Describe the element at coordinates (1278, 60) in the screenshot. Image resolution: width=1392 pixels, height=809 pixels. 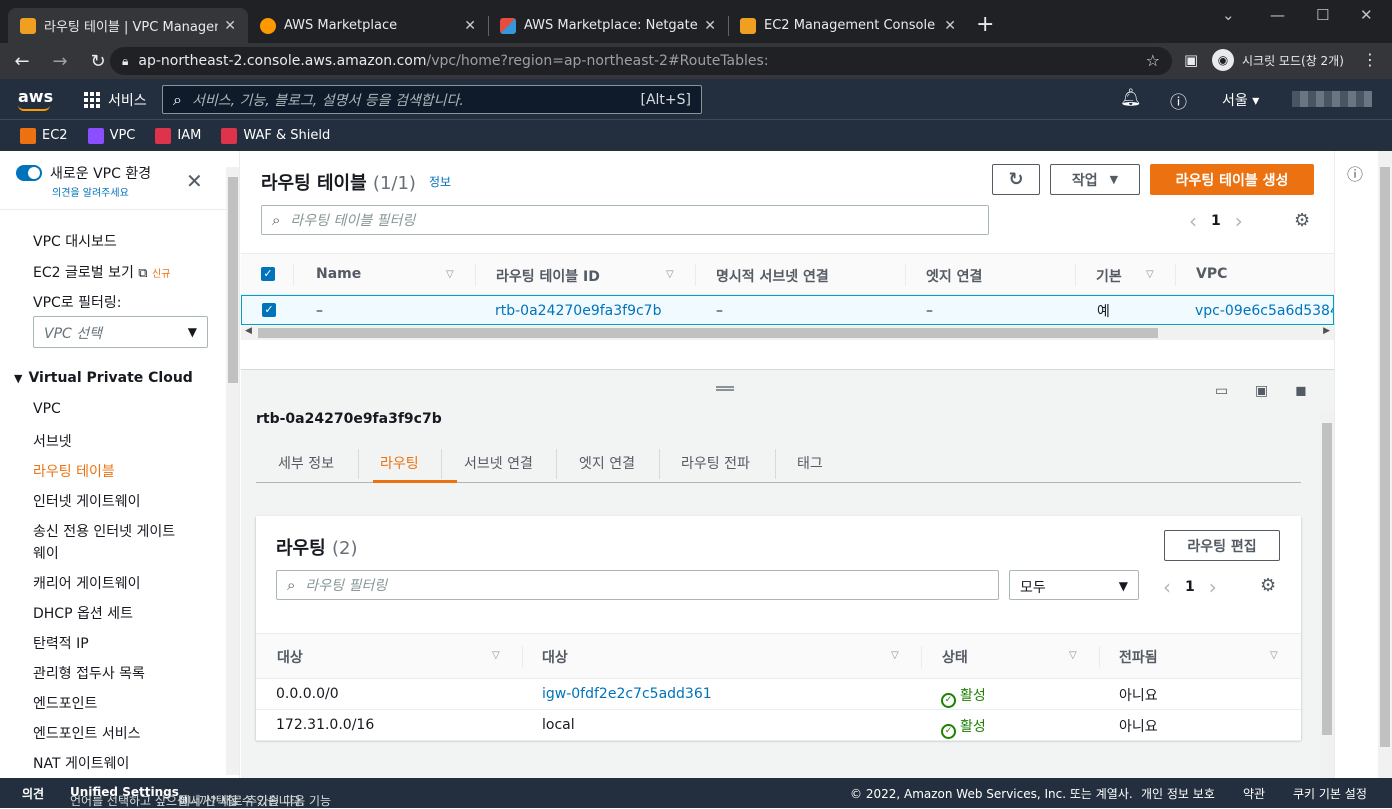
I see `incognito-indicator: ◉ 시크릿 모드(창 2개)` at that location.